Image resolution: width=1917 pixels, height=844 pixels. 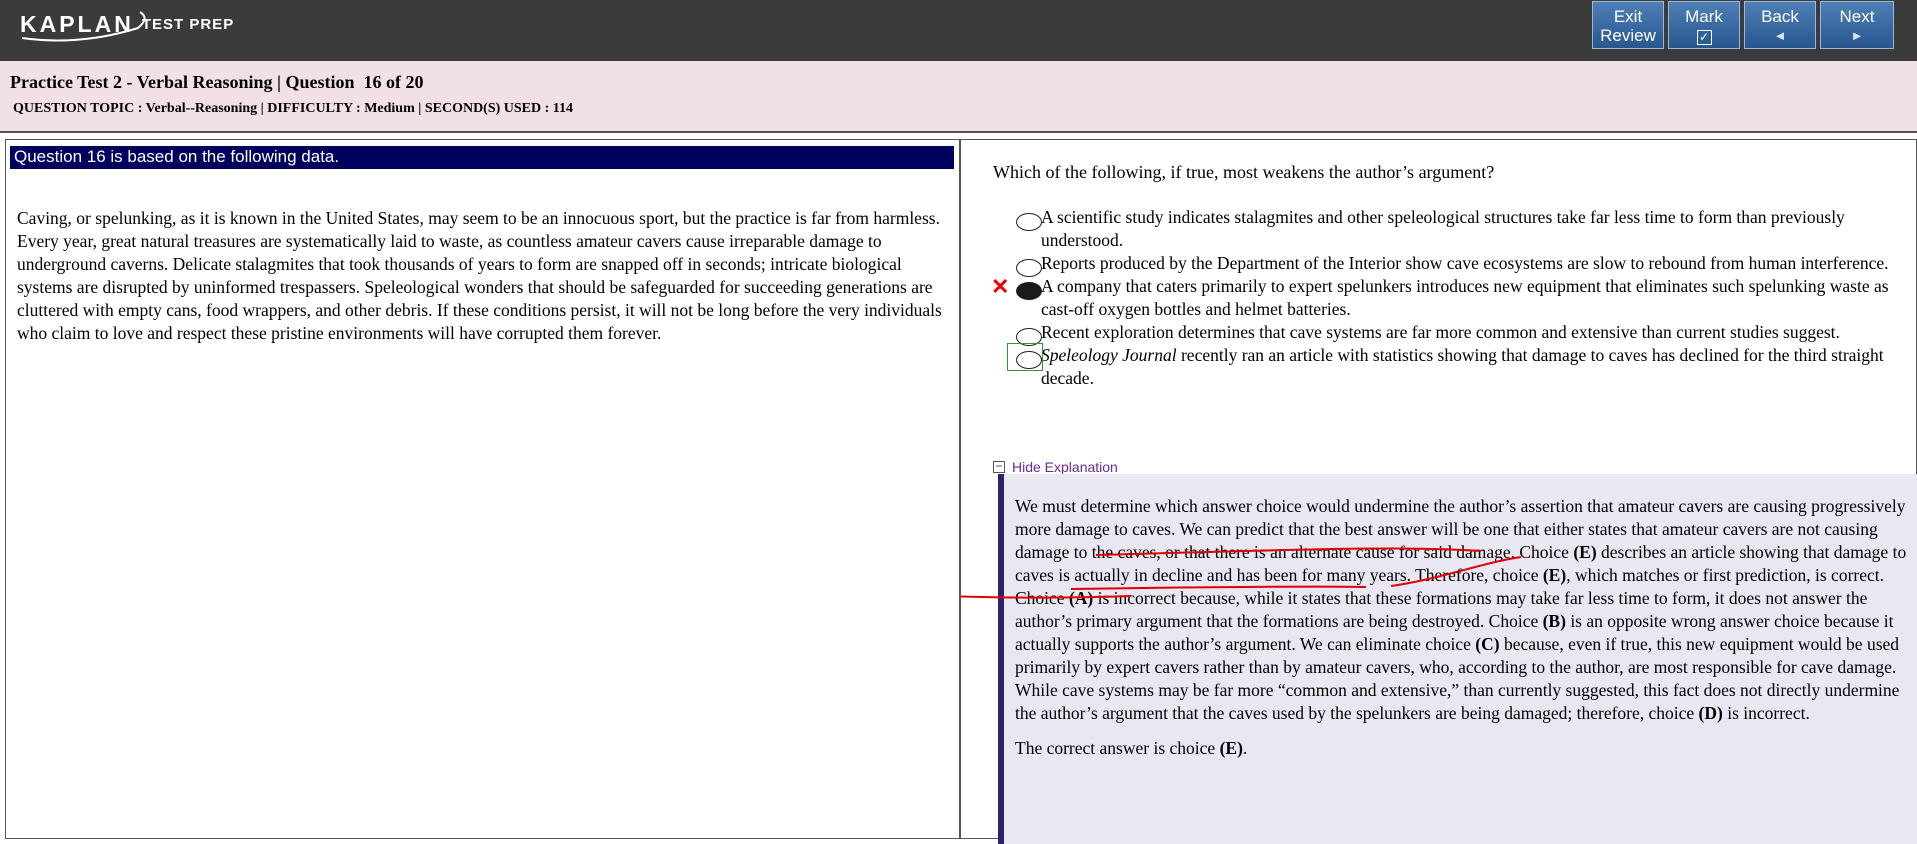 What do you see at coordinates (1857, 35) in the screenshot?
I see `next-arrow-icon: ►` at bounding box center [1857, 35].